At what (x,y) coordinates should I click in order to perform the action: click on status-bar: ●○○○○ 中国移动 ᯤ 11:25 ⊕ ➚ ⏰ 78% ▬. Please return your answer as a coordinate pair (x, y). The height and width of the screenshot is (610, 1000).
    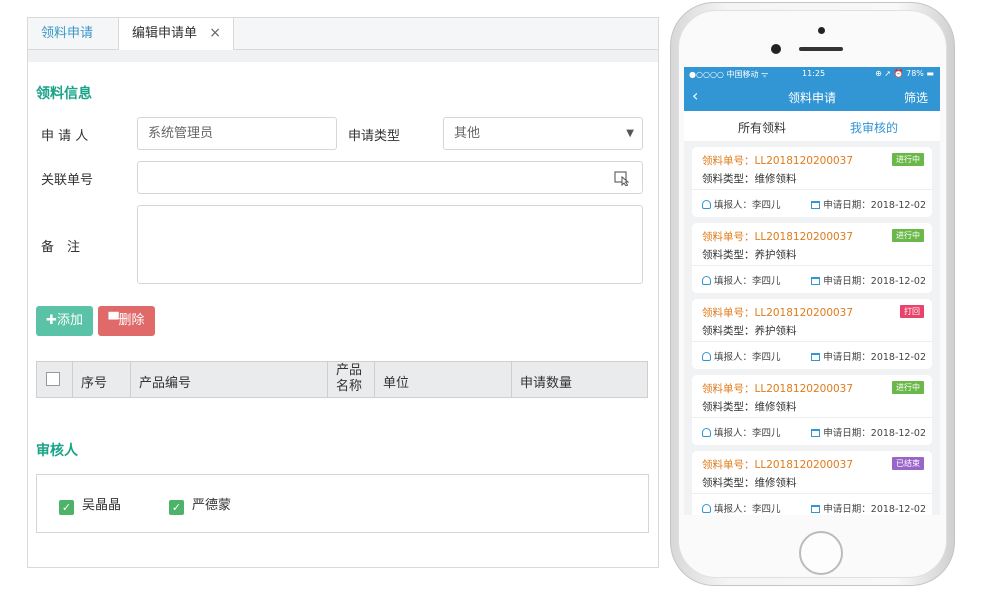
    Looking at the image, I should click on (812, 74).